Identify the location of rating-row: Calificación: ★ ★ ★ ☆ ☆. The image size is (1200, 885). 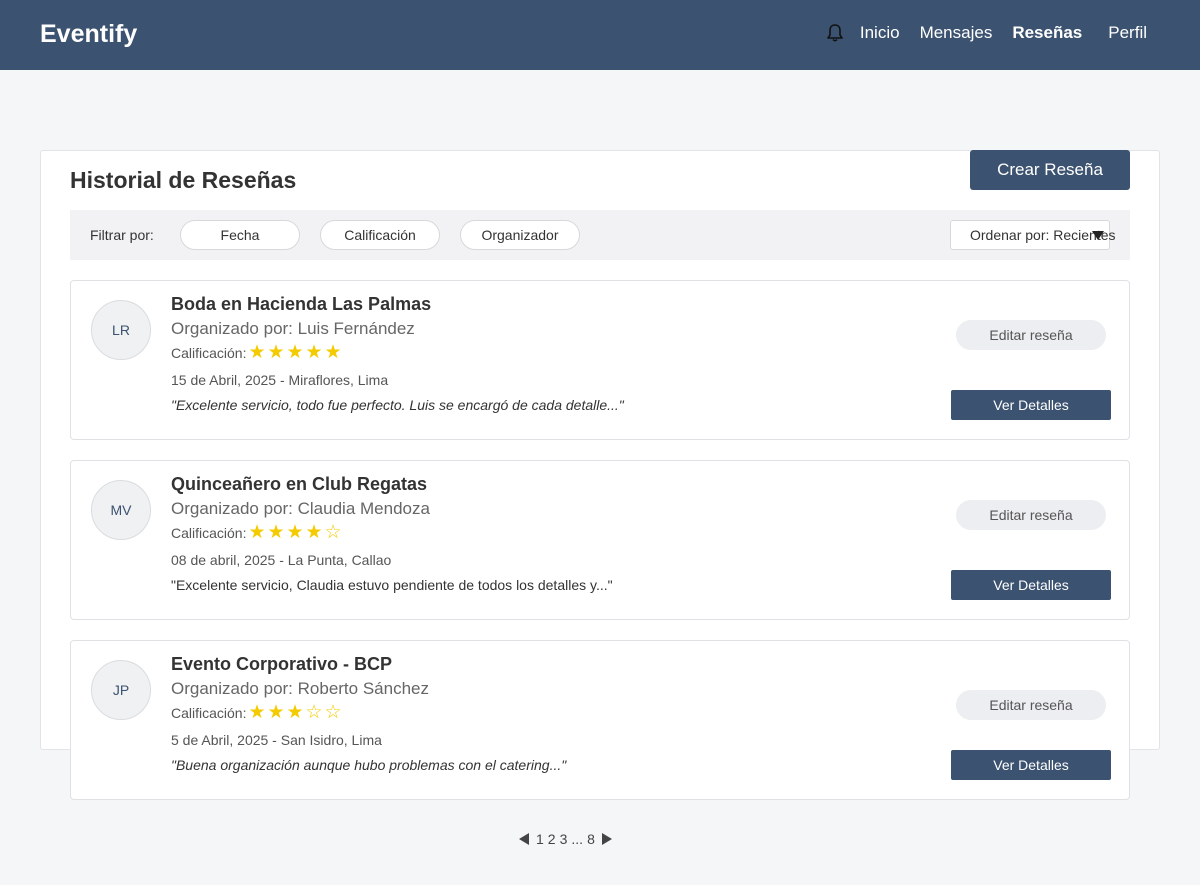
(256, 712).